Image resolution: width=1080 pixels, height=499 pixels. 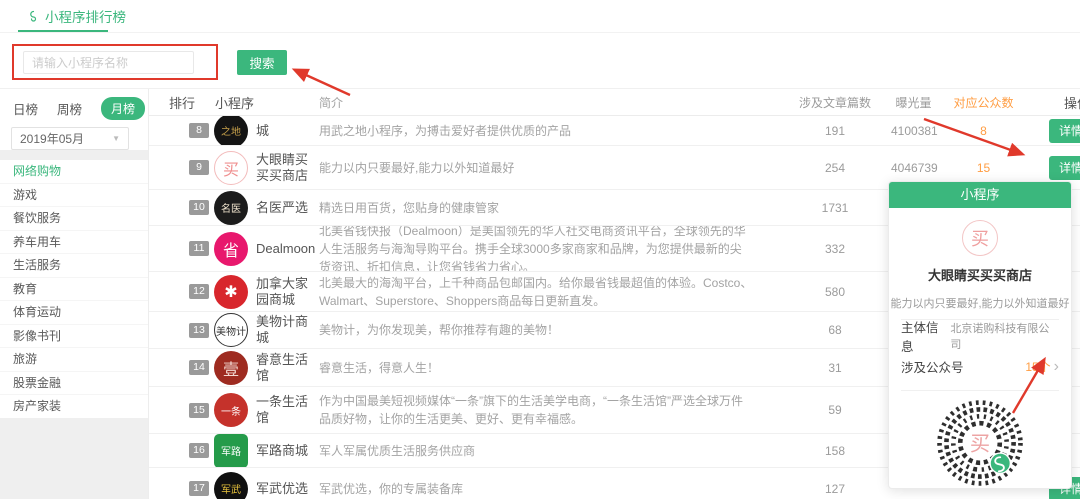 What do you see at coordinates (74, 407) in the screenshot?
I see `sidebar-category-item: 房产家装` at bounding box center [74, 407].